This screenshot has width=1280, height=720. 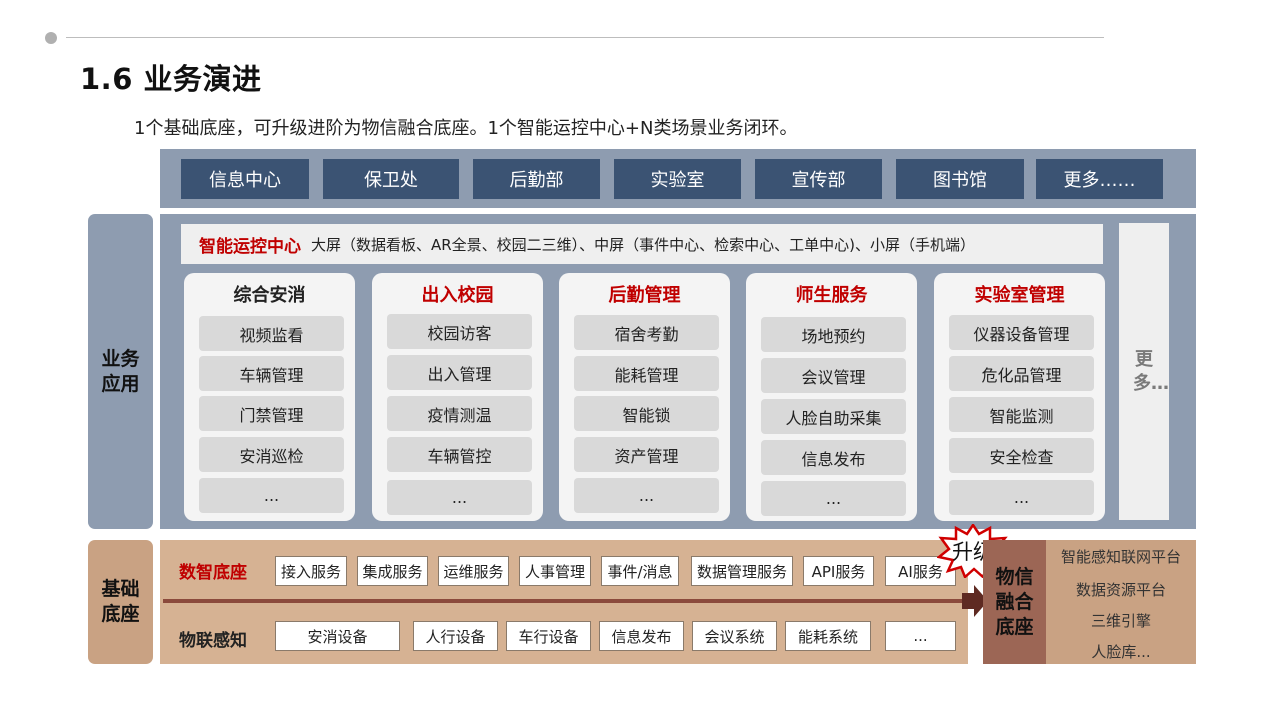 What do you see at coordinates (1120, 557) in the screenshot?
I see `platform-item: 智能感知联网平台` at bounding box center [1120, 557].